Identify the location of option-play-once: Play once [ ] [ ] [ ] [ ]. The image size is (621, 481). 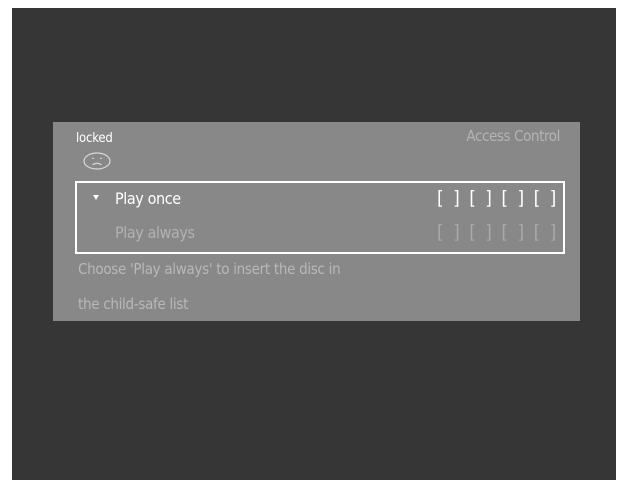
(320, 200).